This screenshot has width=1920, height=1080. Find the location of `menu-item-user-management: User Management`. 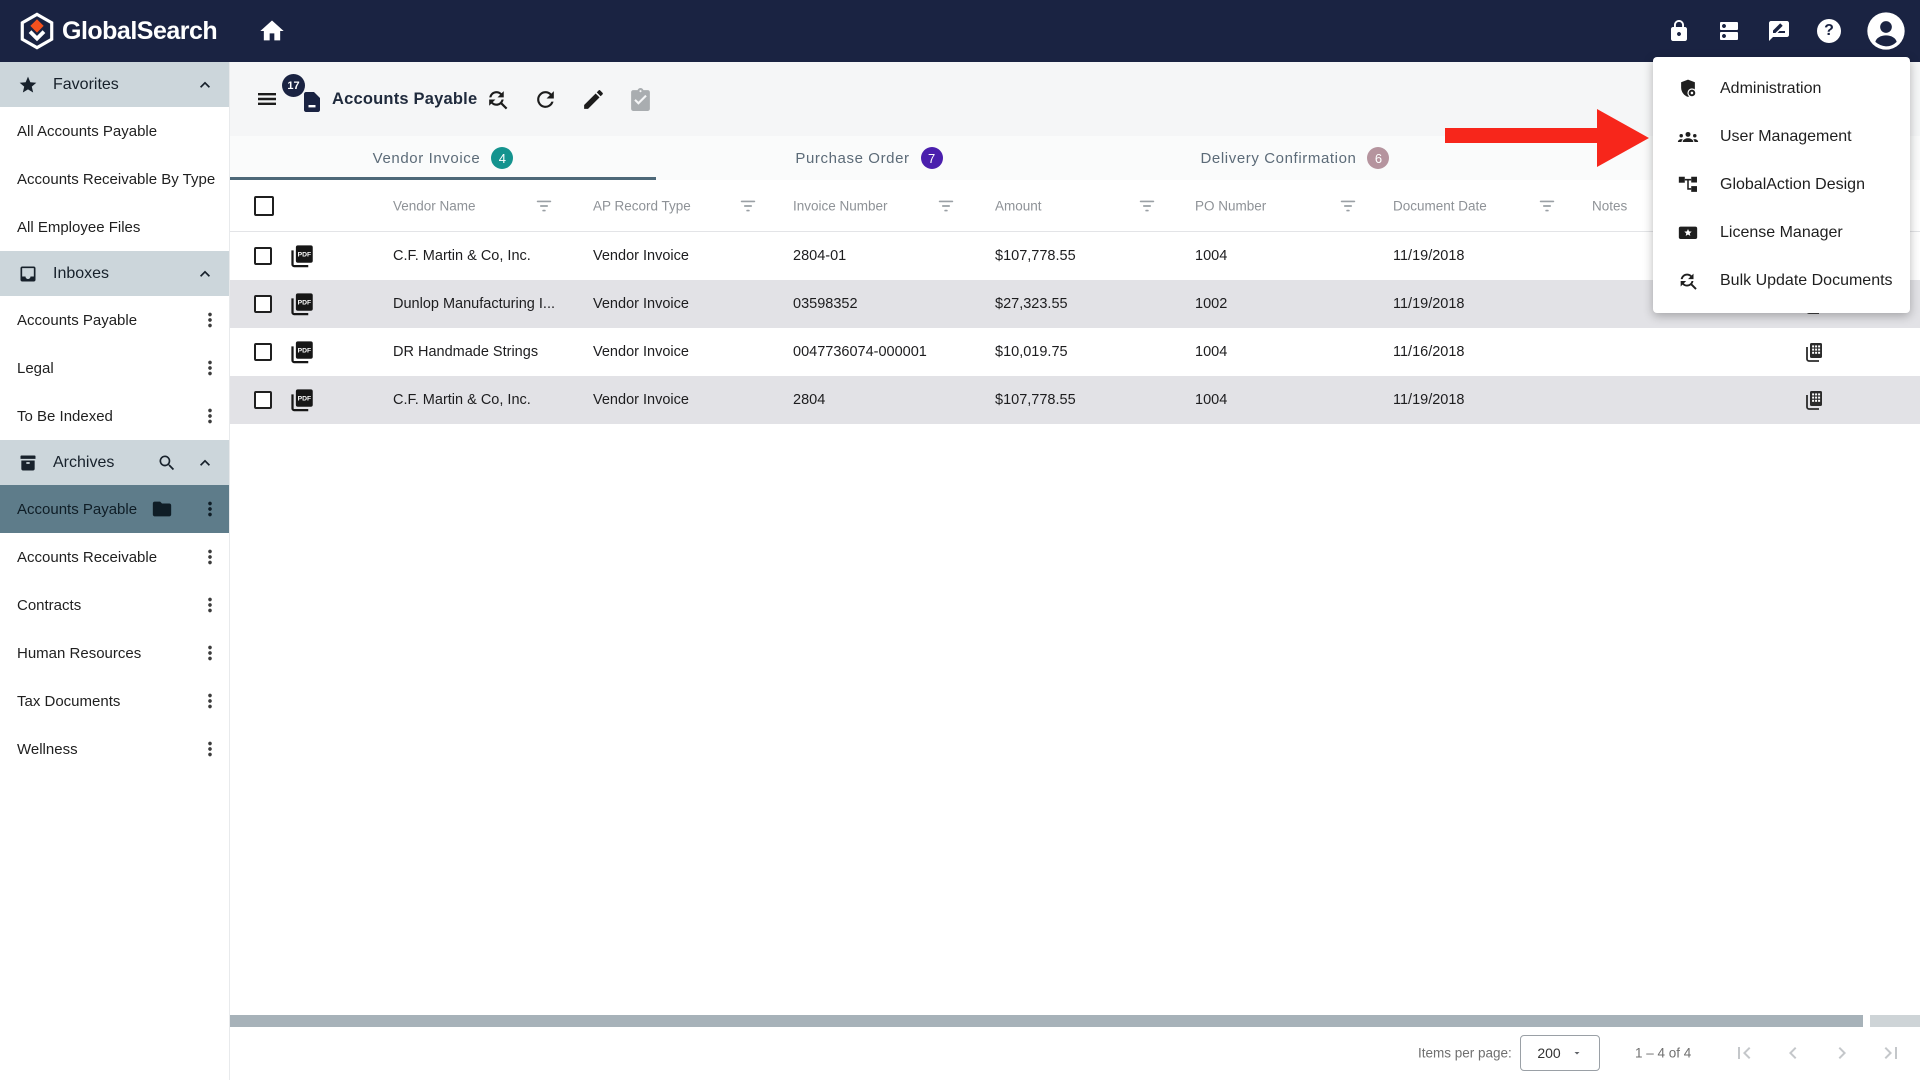

menu-item-user-management: User Management is located at coordinates (1781, 137).